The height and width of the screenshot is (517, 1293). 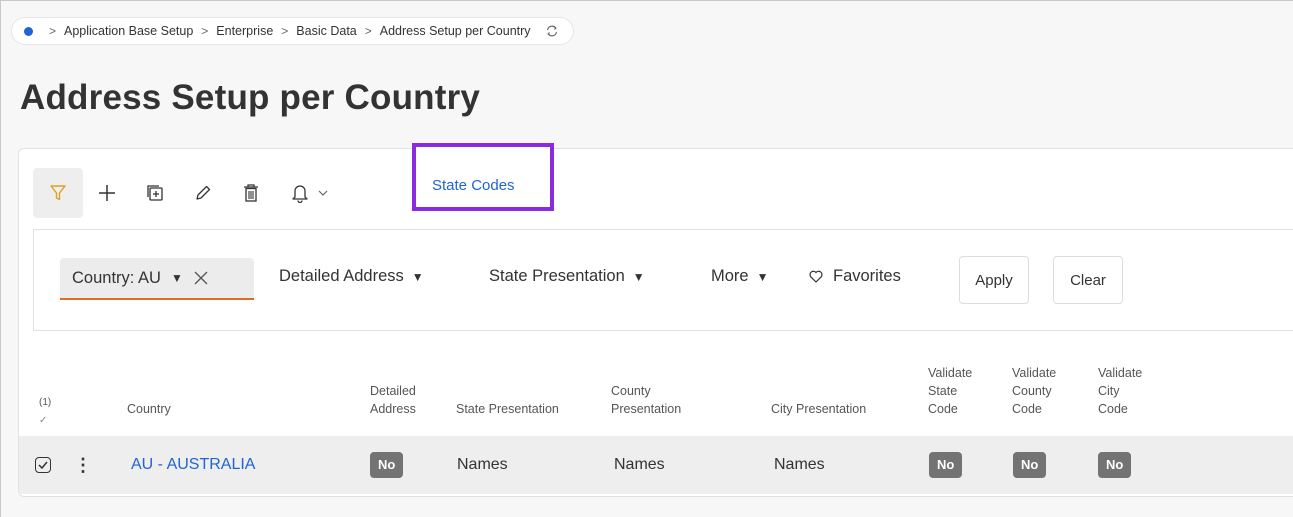 What do you see at coordinates (300, 194) in the screenshot?
I see `bell-icon` at bounding box center [300, 194].